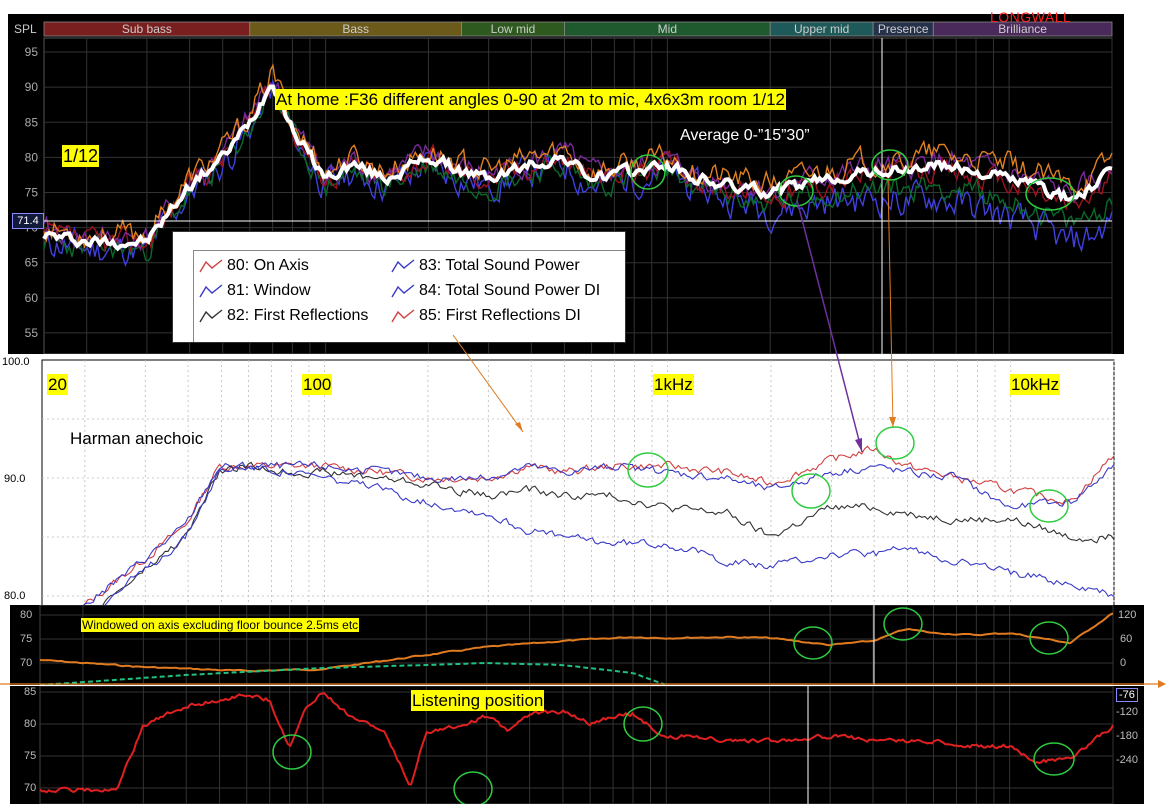 This screenshot has height=809, width=1167. I want to click on annotation-arrows, so click(674, 316).